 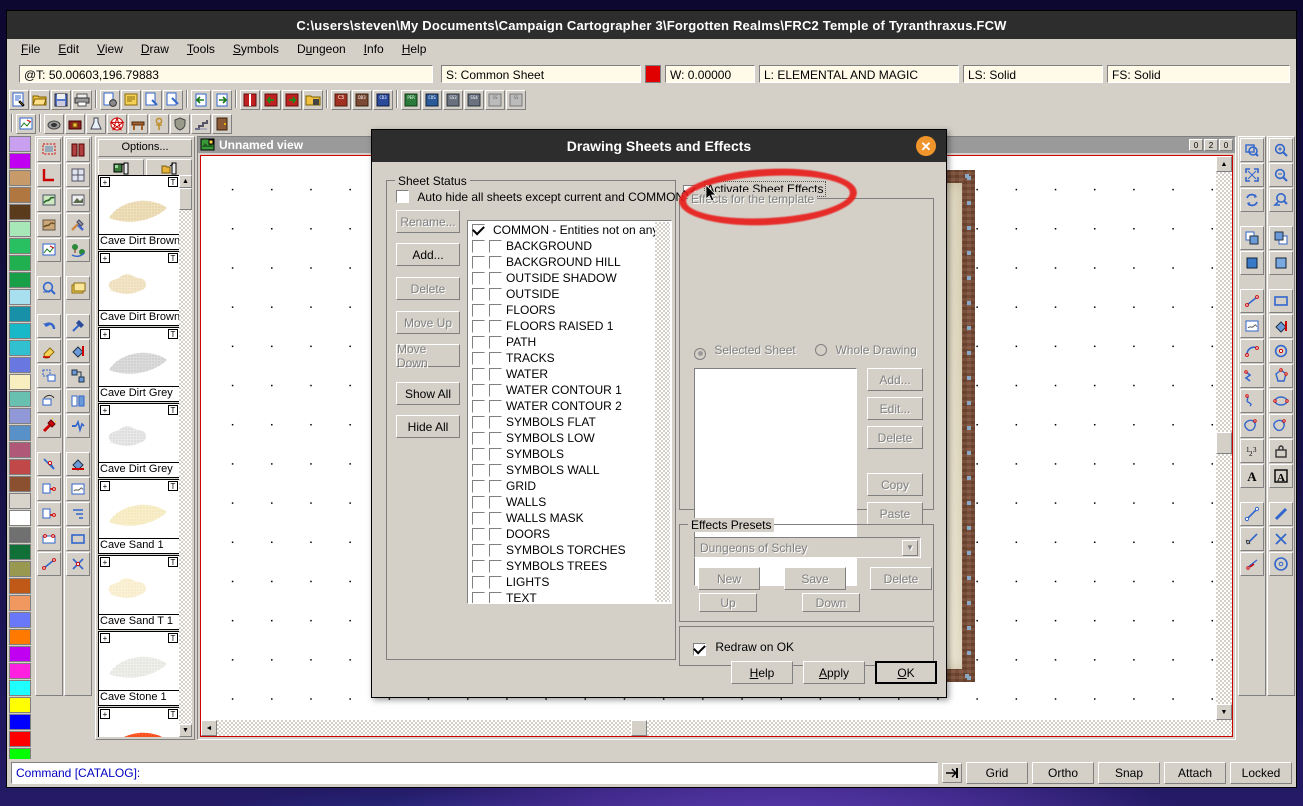 I want to click on bring-to-front-tool, so click(x=1252, y=238).